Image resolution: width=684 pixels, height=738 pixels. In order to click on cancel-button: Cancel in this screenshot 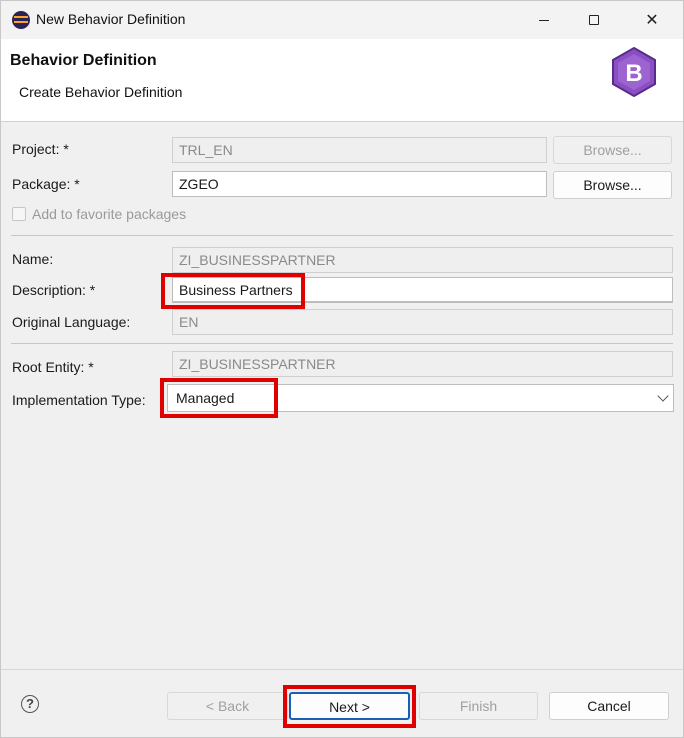, I will do `click(609, 706)`.